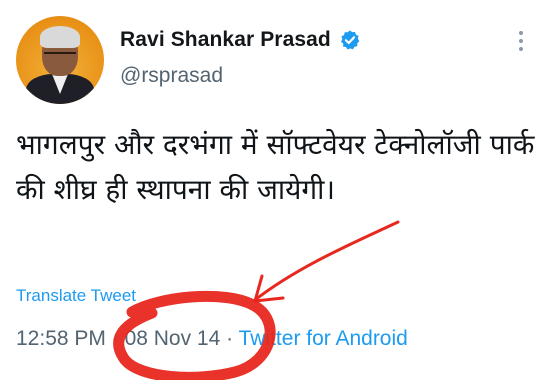 This screenshot has height=380, width=557. I want to click on translate-tweet-link: Translate Tweet, so click(76, 296).